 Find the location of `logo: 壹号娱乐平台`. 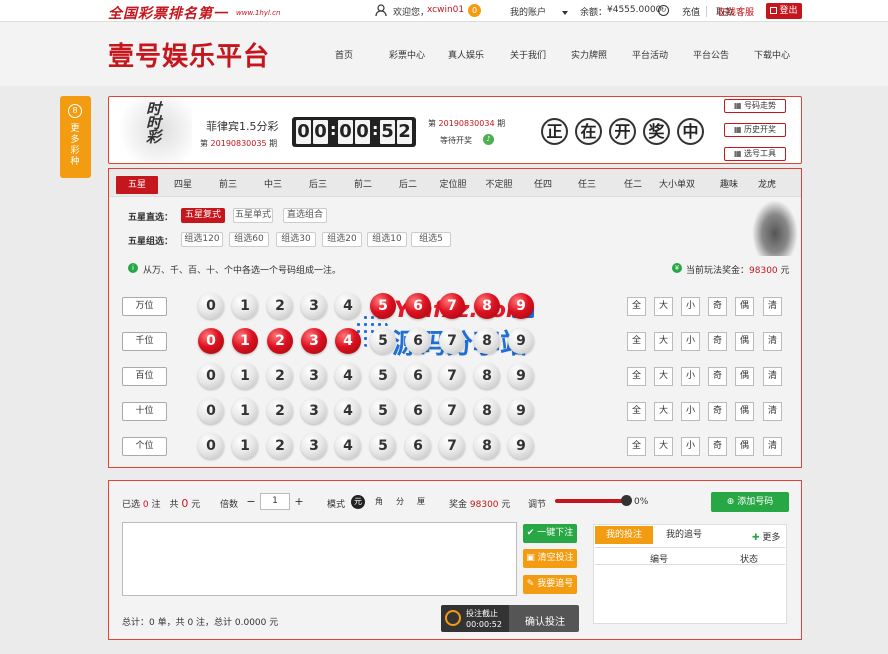

logo: 壹号娱乐平台 is located at coordinates (189, 54).